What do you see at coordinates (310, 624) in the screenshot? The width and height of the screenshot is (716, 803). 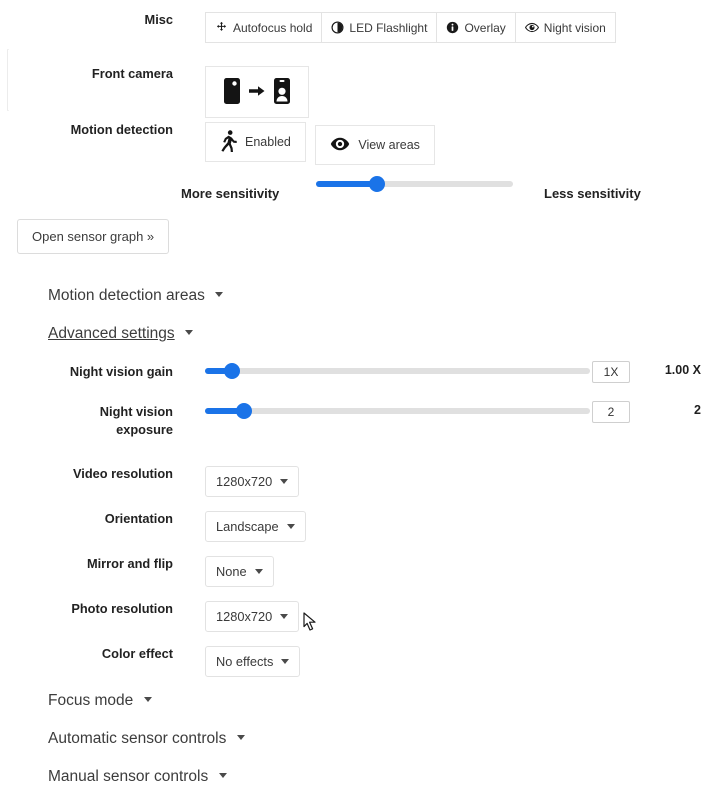 I see `mouse-cursor` at bounding box center [310, 624].